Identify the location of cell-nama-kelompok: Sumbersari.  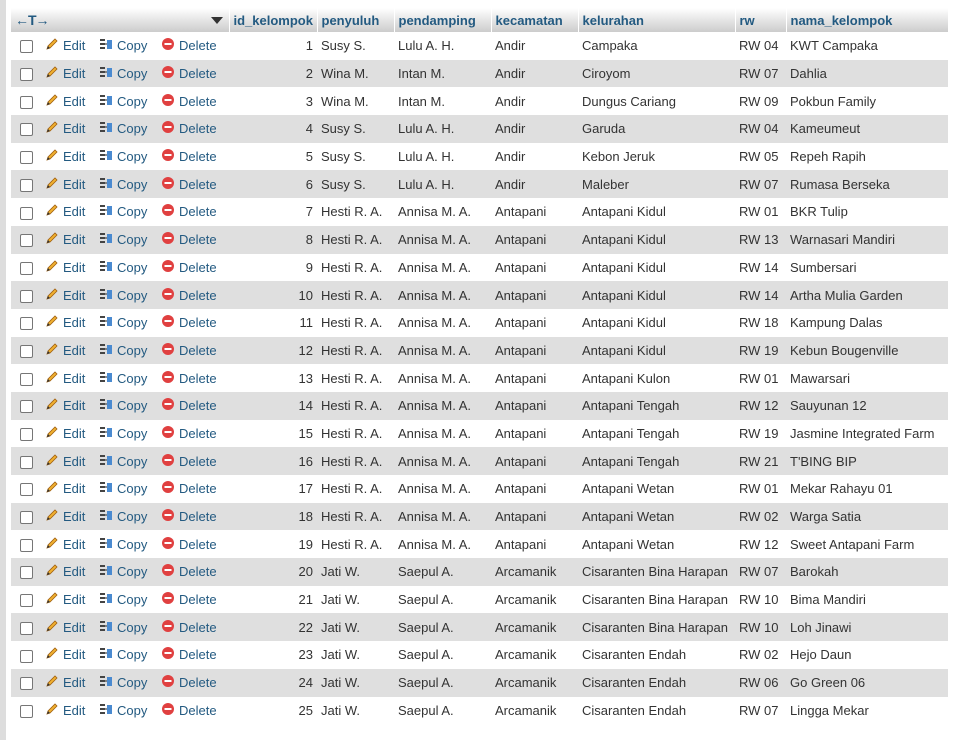
(867, 267).